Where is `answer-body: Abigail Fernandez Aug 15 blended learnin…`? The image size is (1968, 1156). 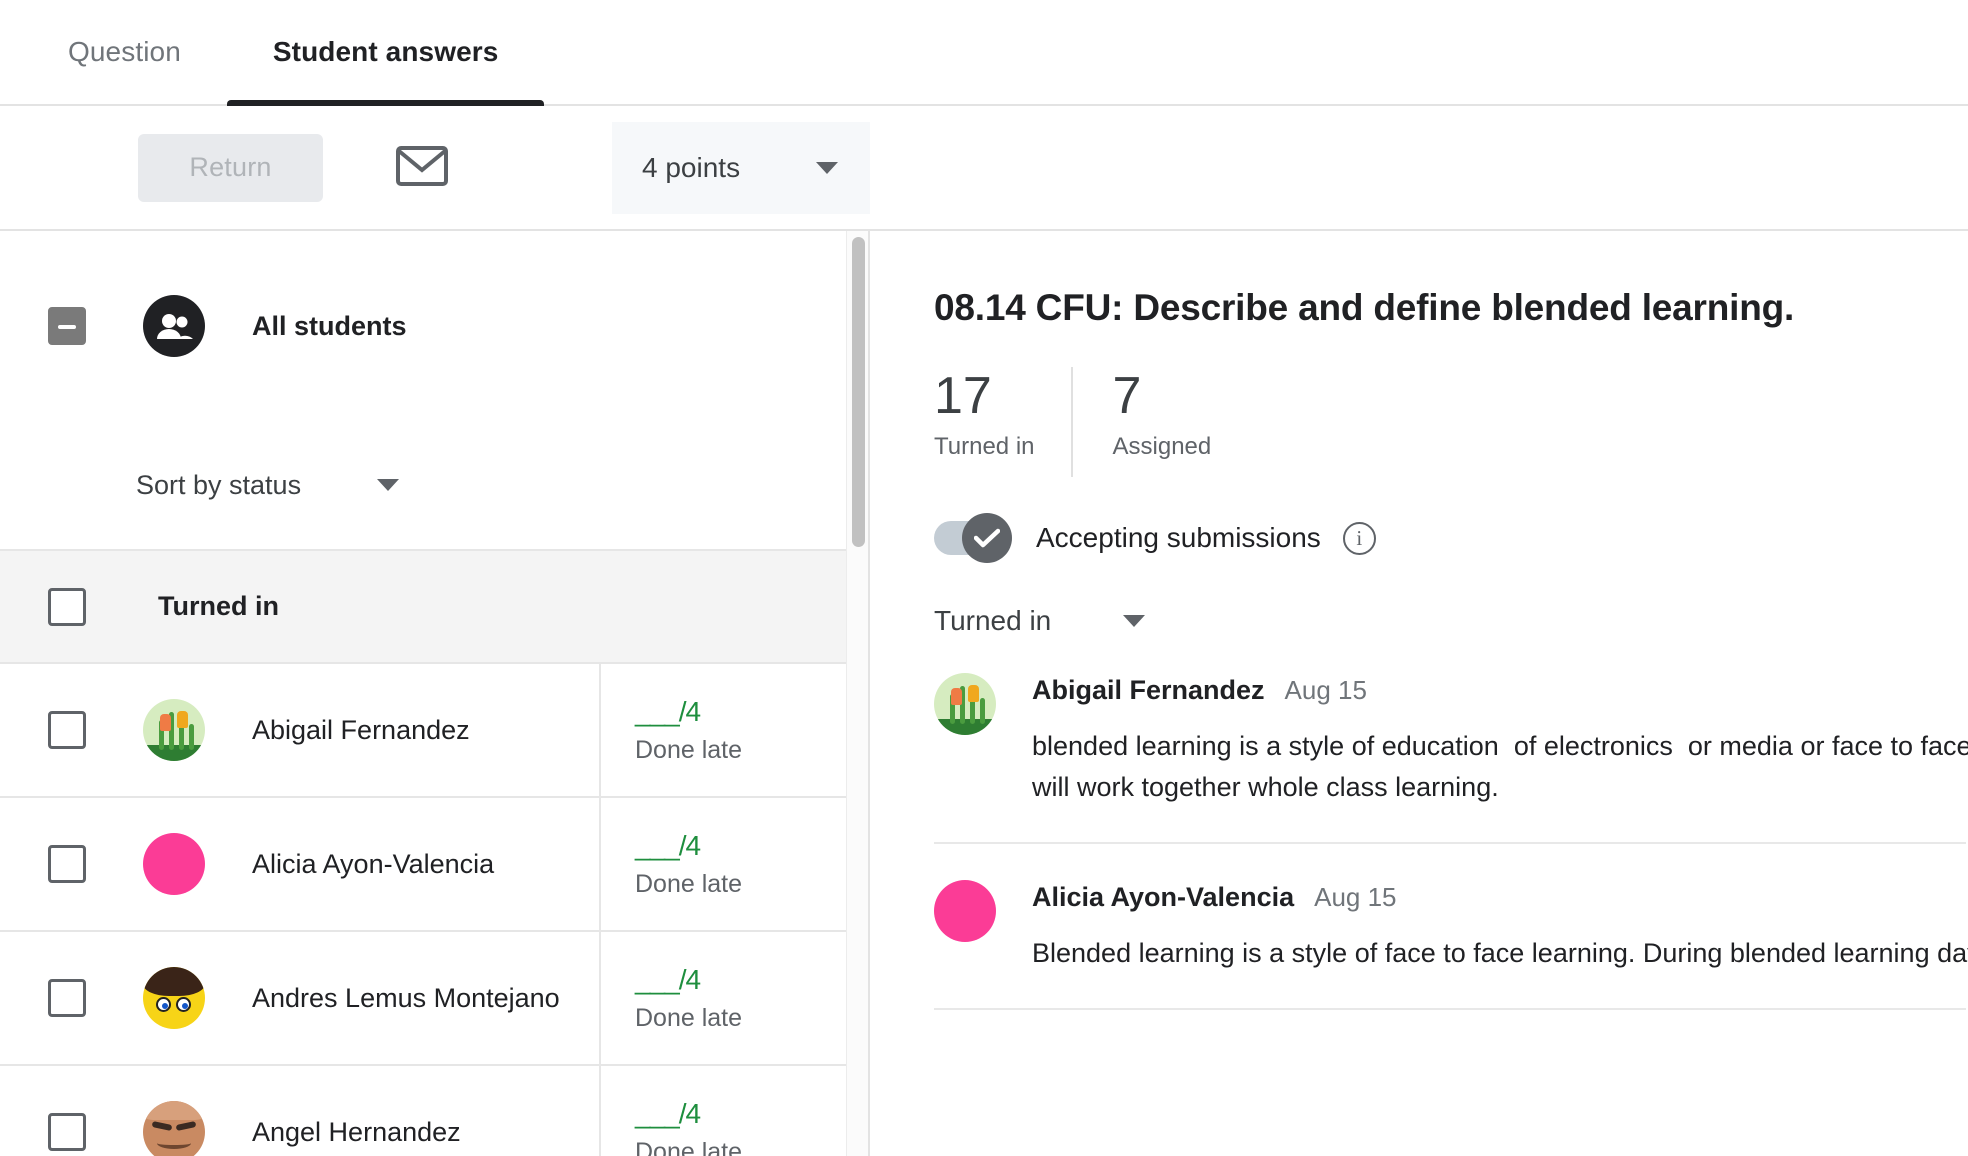
answer-body: Abigail Fernandez Aug 15 blended learnin… is located at coordinates (1500, 740).